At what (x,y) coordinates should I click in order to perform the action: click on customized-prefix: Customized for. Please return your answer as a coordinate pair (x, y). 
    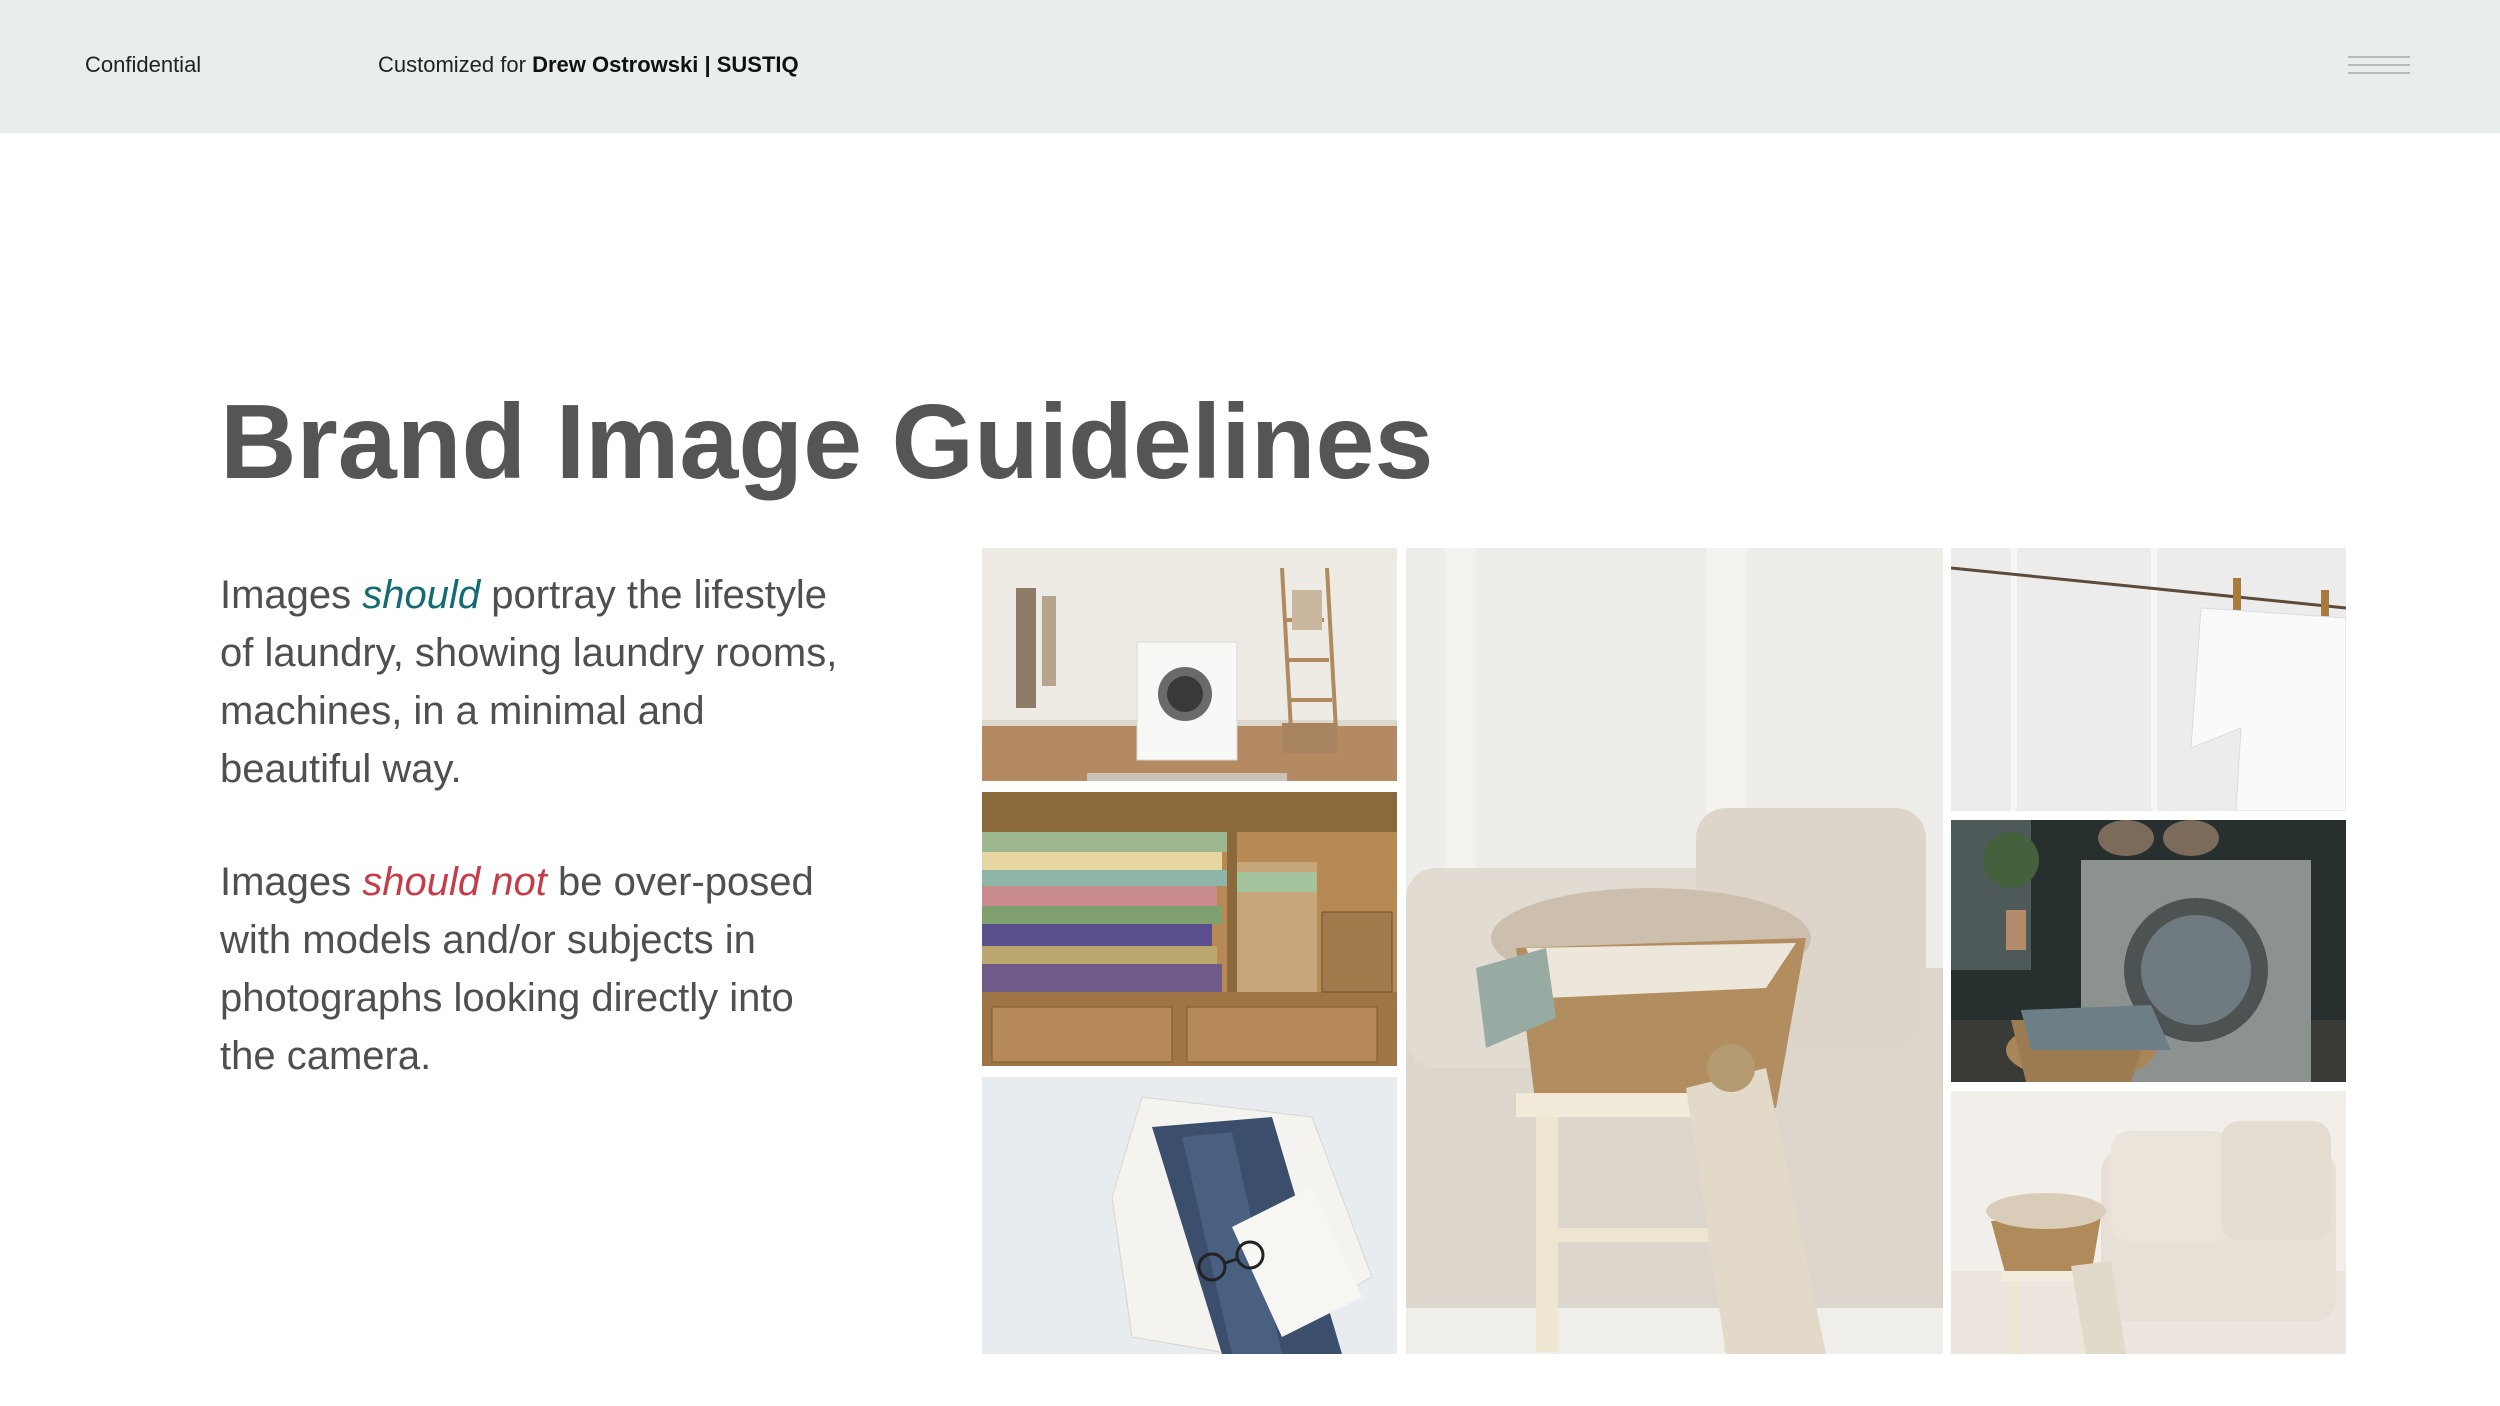
    Looking at the image, I should click on (452, 64).